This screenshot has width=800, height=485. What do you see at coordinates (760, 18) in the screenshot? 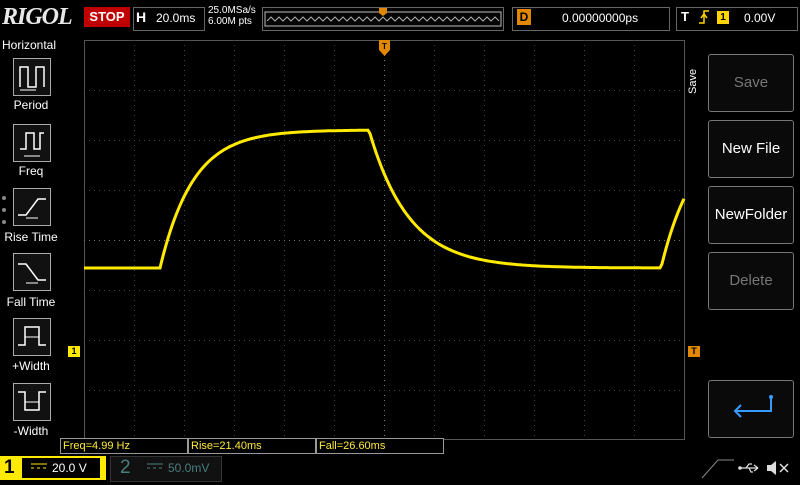
I see `trigger-level: 0.00V` at bounding box center [760, 18].